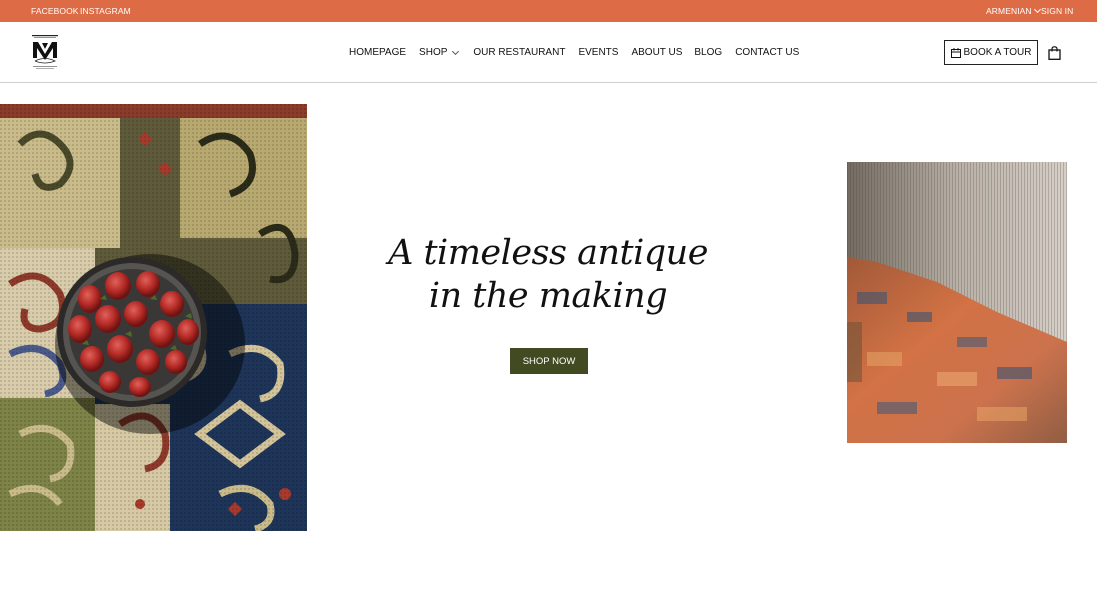  Describe the element at coordinates (997, 52) in the screenshot. I see `book-a-tour-label: BOOK A TOUR` at that location.